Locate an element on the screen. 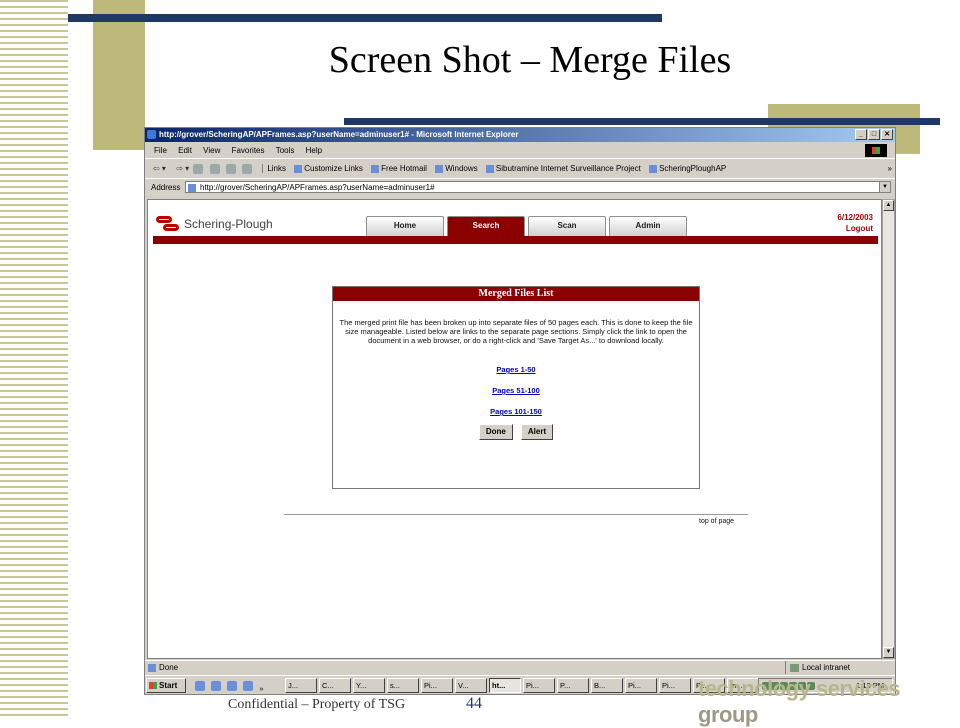  ie-icon is located at coordinates (151, 135).